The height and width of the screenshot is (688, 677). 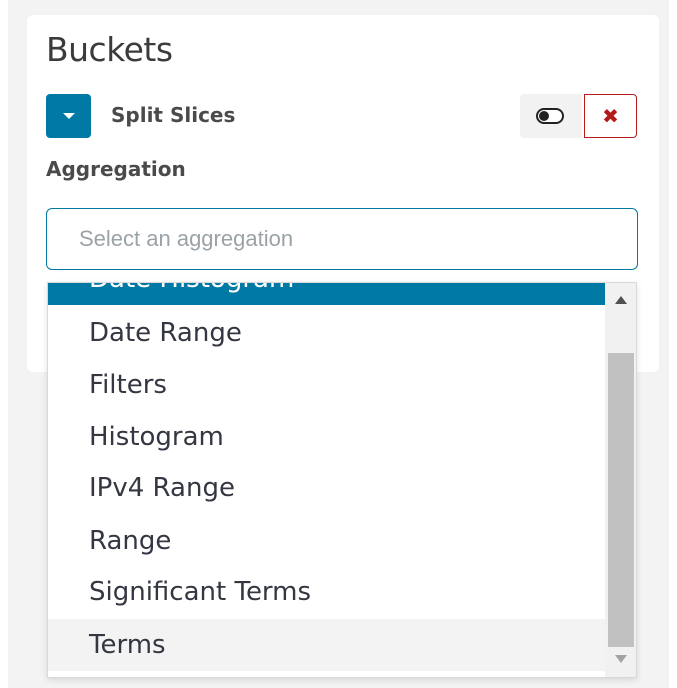 What do you see at coordinates (621, 500) in the screenshot?
I see `scrollbar-thumb` at bounding box center [621, 500].